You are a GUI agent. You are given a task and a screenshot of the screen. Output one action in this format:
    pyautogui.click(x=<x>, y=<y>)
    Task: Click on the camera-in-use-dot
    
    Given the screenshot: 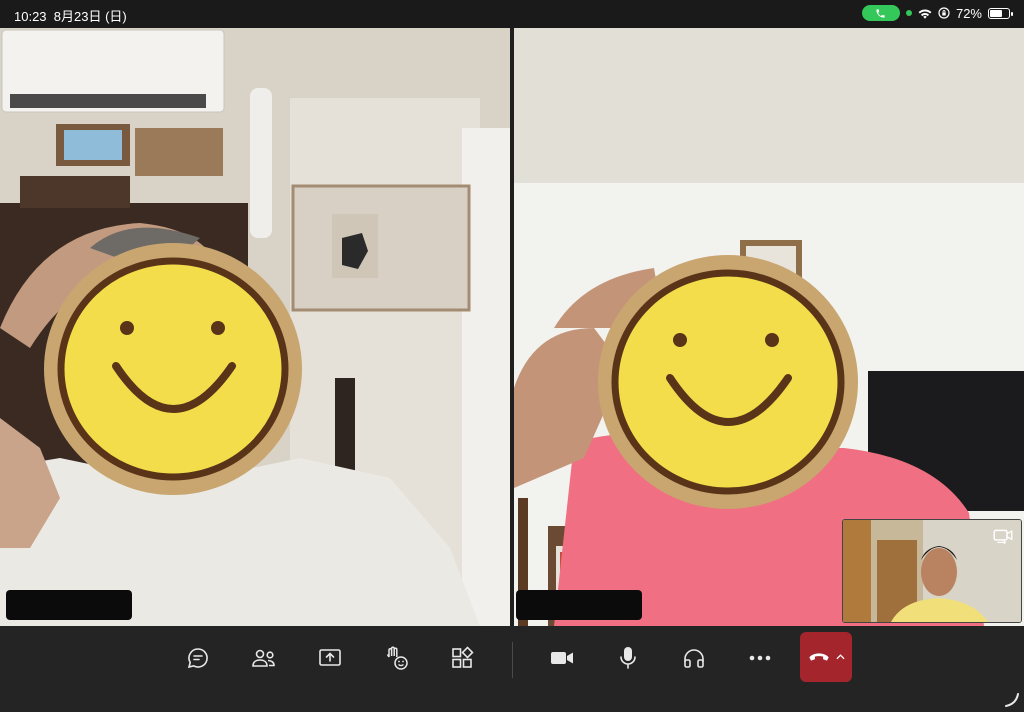 What is the action you would take?
    pyautogui.click(x=908, y=13)
    